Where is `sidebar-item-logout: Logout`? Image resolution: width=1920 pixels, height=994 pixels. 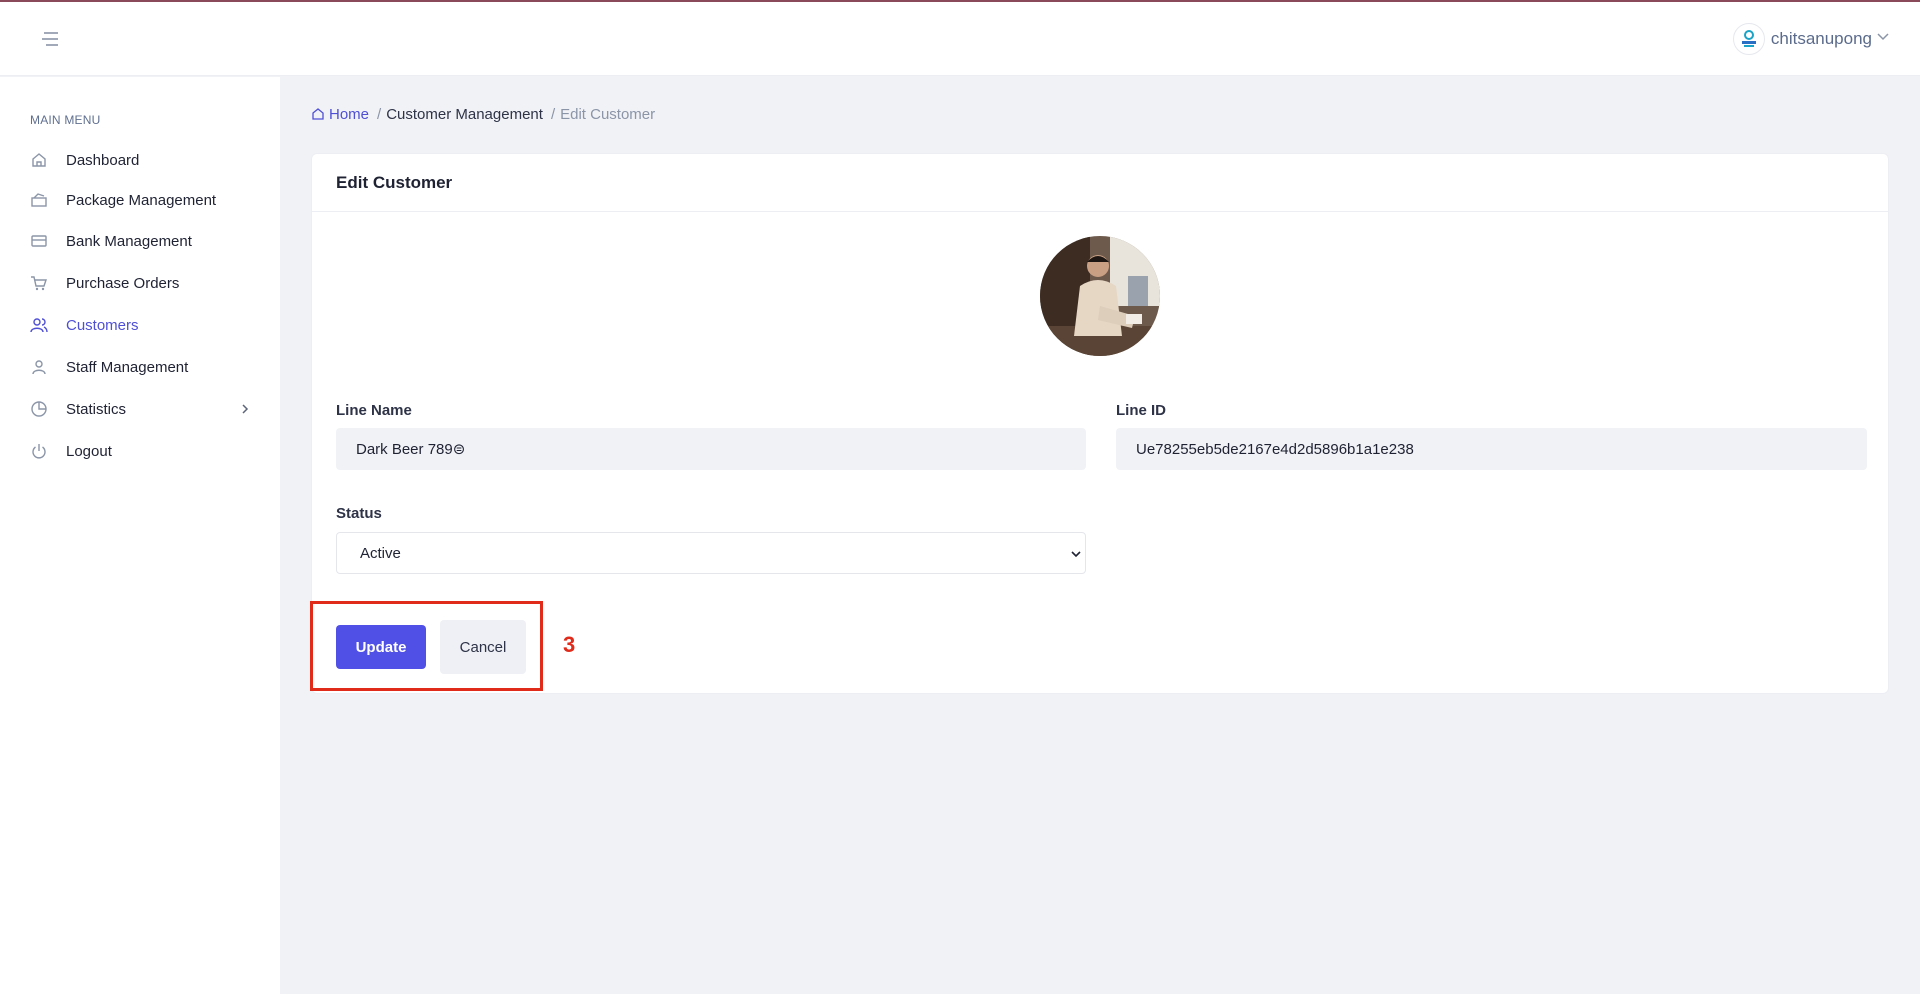
sidebar-item-logout: Logout is located at coordinates (140, 451).